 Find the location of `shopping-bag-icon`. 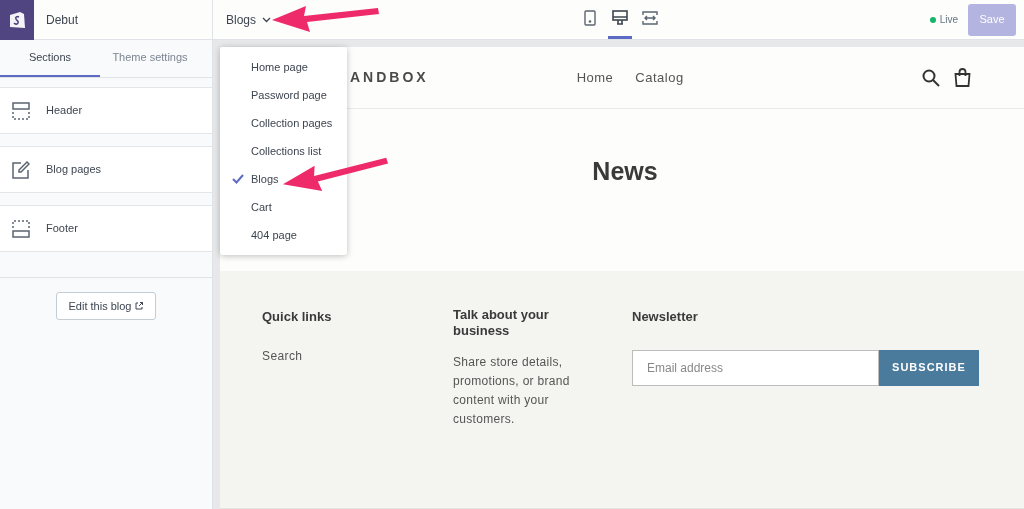

shopping-bag-icon is located at coordinates (962, 77).